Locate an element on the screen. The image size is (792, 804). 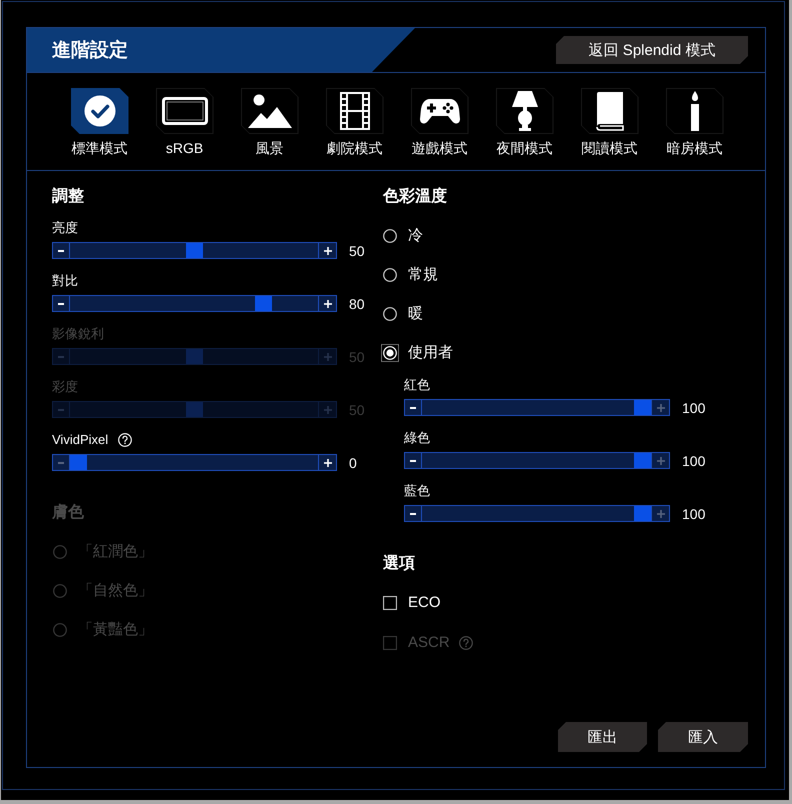
section-heading: 膚色 is located at coordinates (68, 513).